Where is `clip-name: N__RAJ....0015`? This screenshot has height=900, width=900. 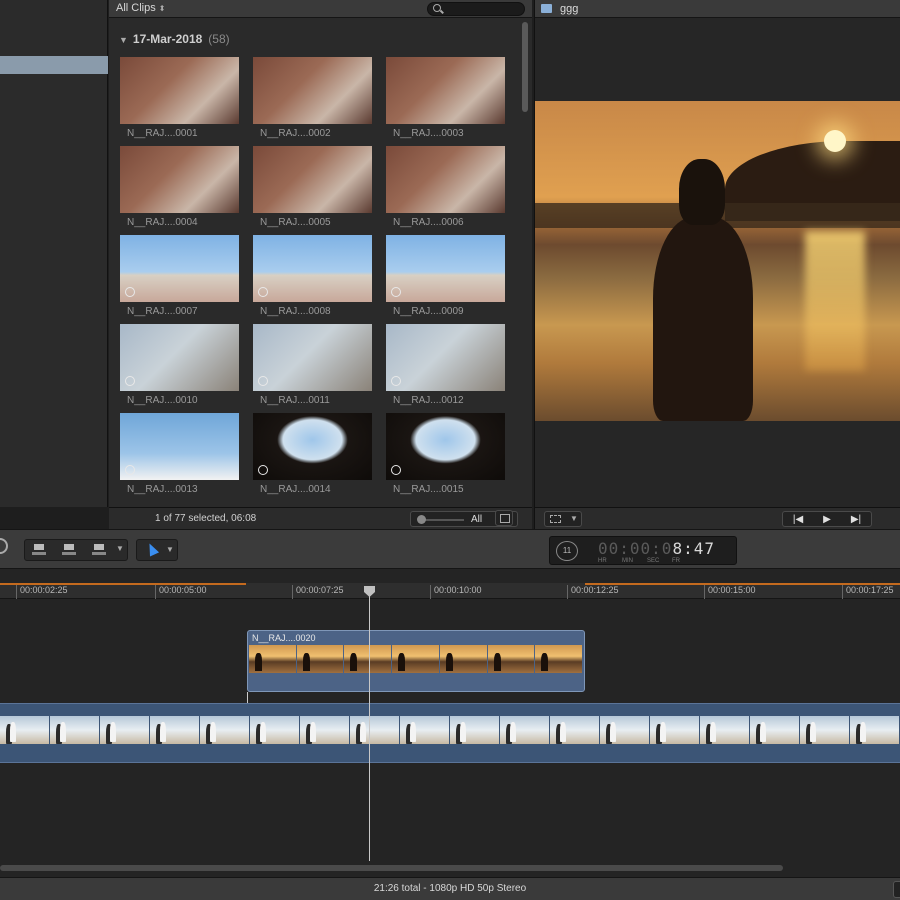 clip-name: N__RAJ....0015 is located at coordinates (428, 489).